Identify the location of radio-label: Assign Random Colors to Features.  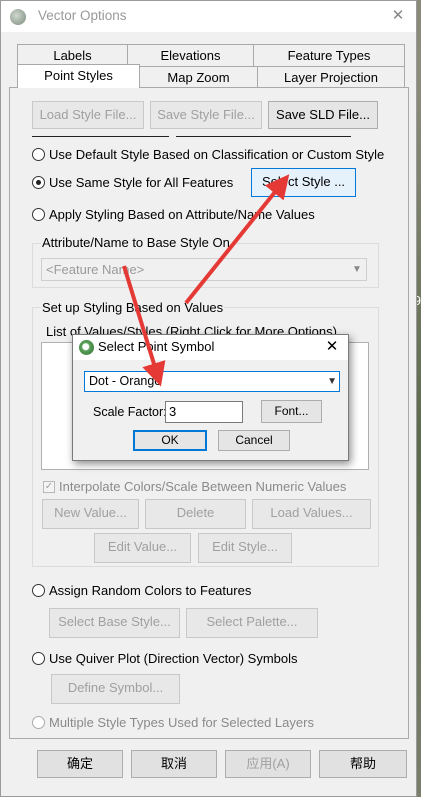
(150, 590).